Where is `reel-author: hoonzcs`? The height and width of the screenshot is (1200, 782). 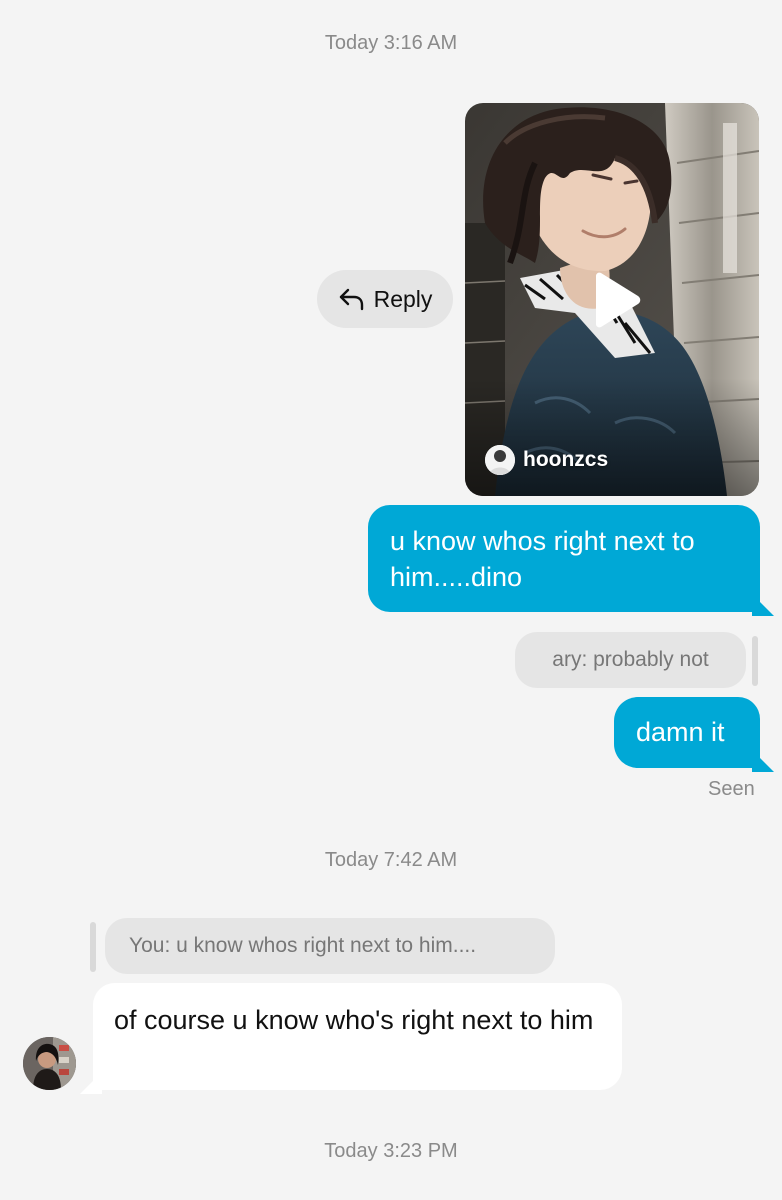
reel-author: hoonzcs is located at coordinates (546, 460).